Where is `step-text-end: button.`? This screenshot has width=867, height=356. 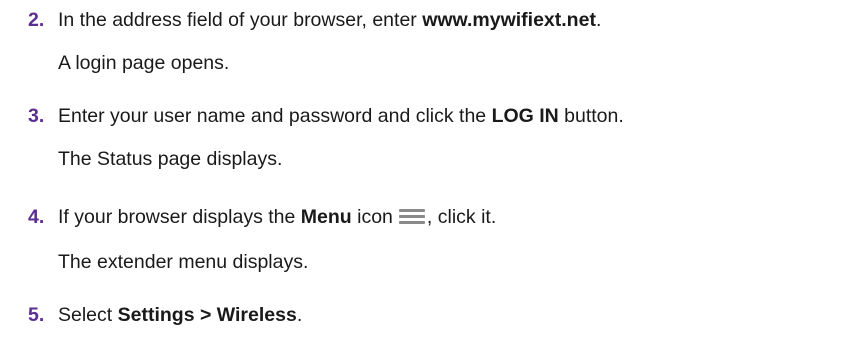
step-text-end: button. is located at coordinates (591, 116).